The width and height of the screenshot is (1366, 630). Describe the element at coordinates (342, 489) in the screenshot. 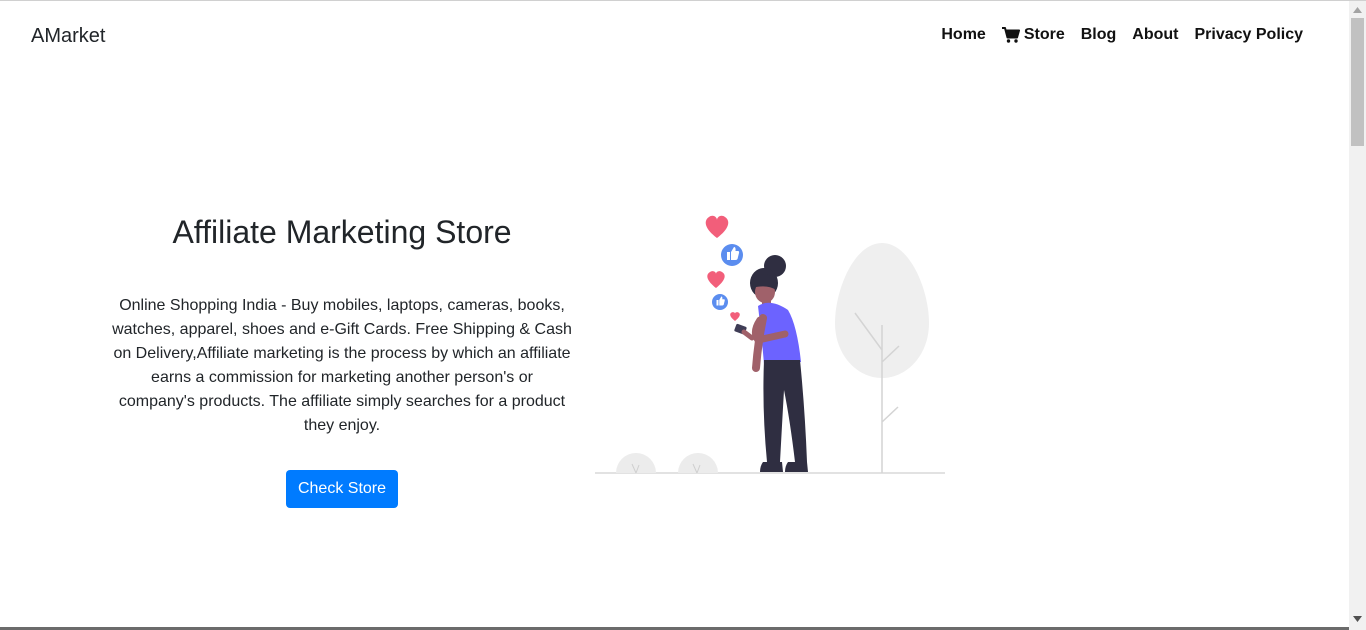

I see `check-store-button: Check Store` at that location.